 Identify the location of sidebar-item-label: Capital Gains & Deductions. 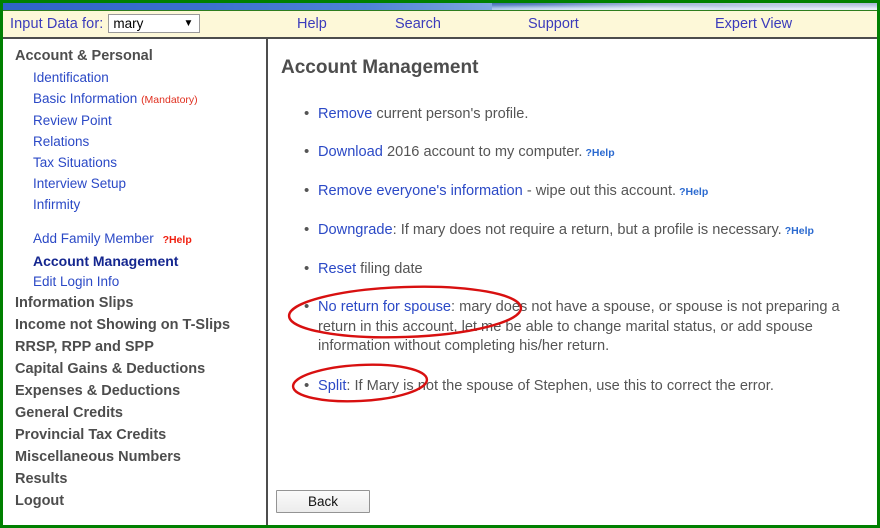
(110, 368).